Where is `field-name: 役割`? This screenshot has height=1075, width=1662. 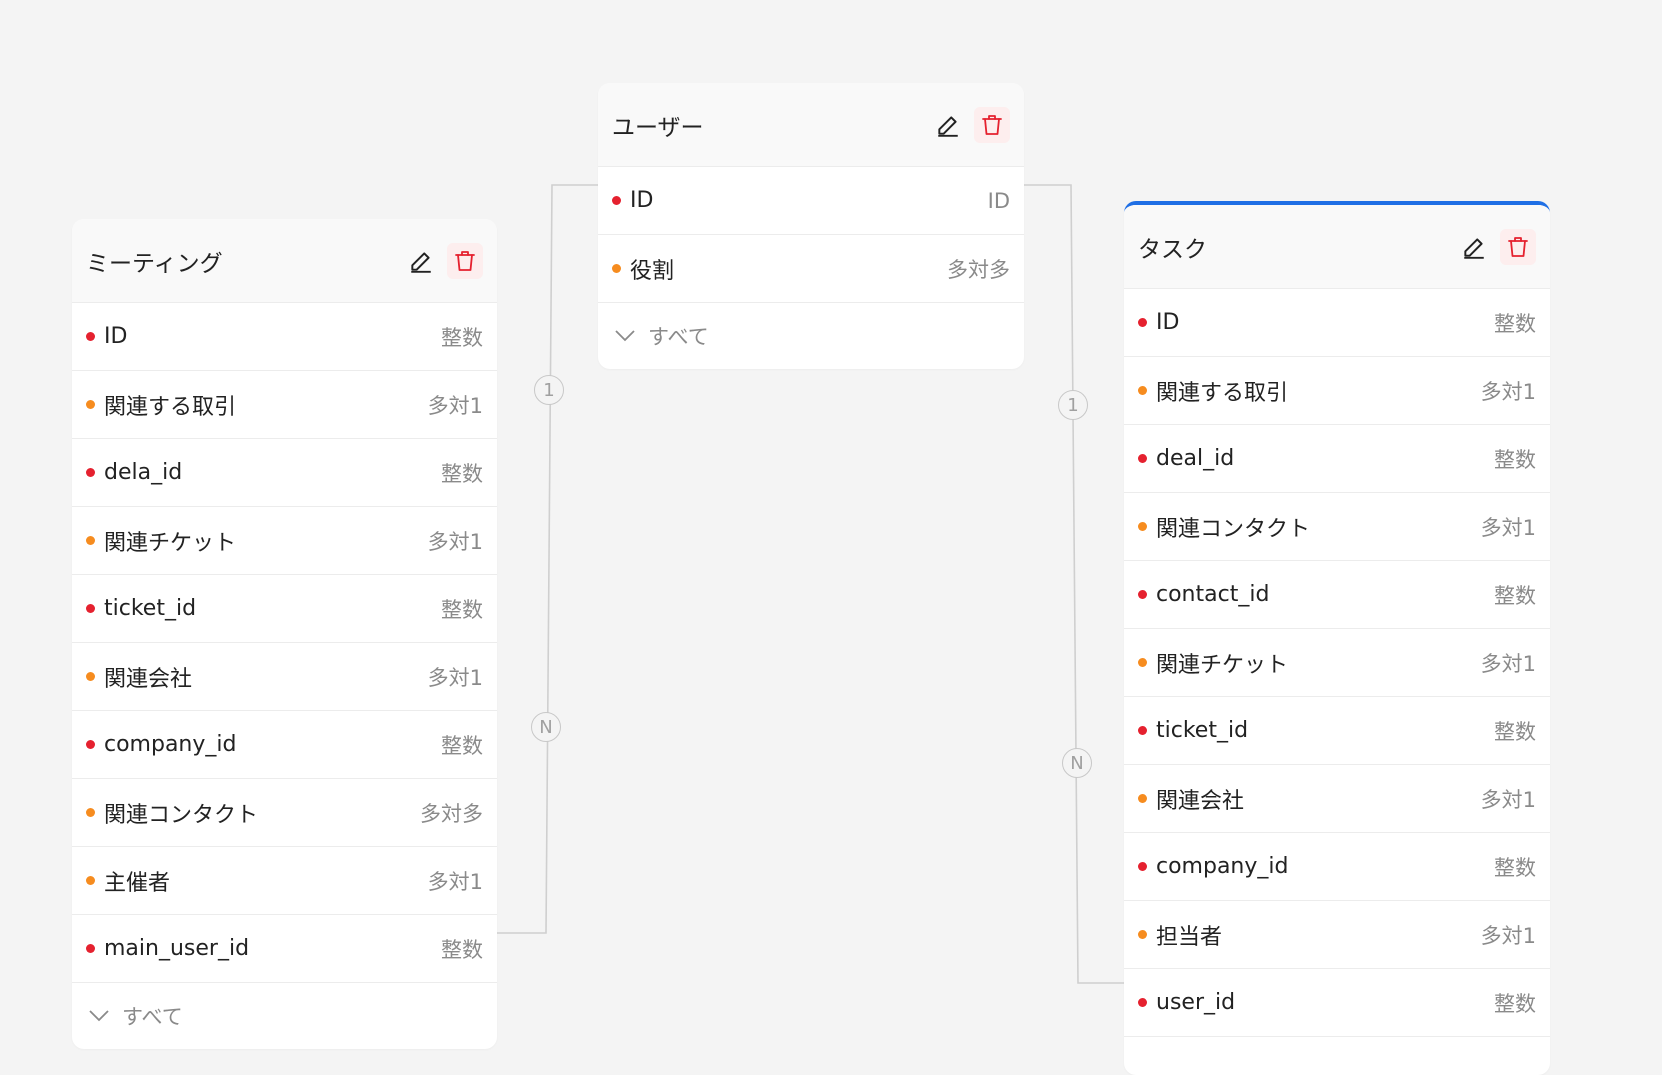 field-name: 役割 is located at coordinates (652, 271).